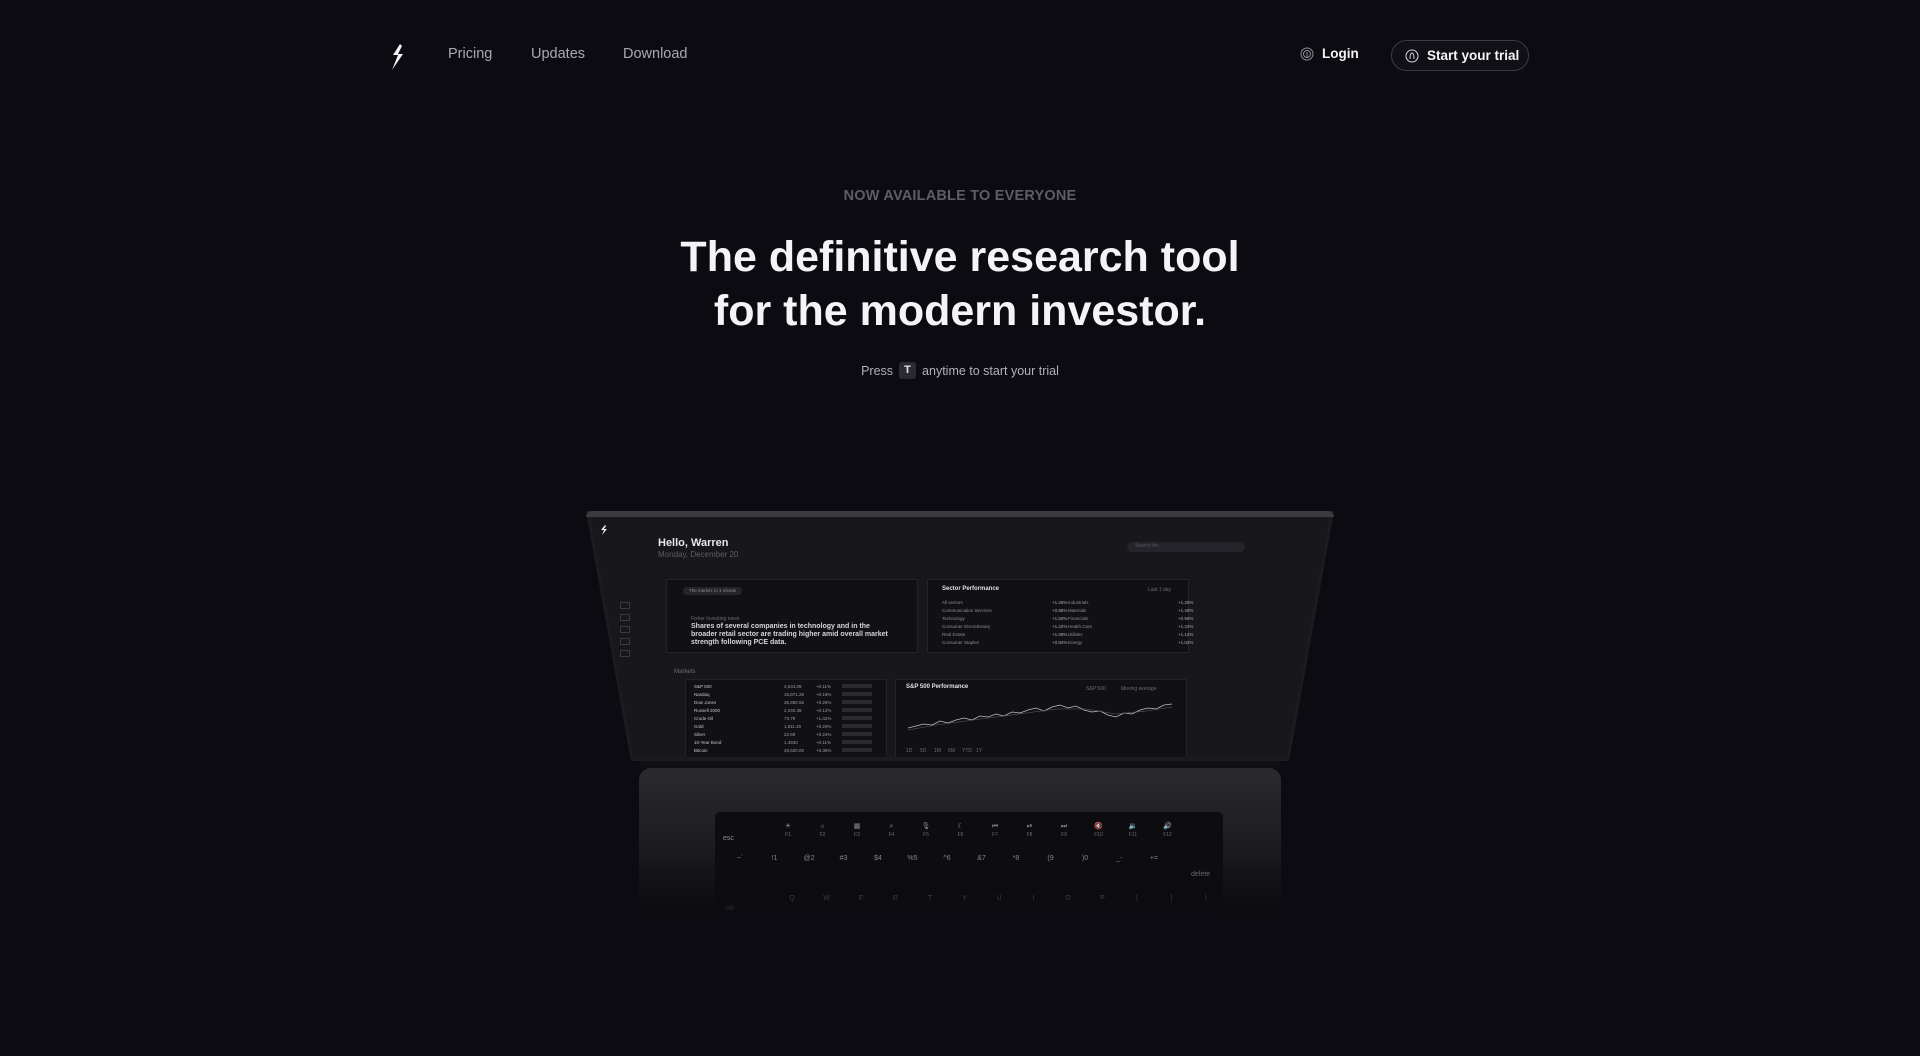 The image size is (1920, 1056). I want to click on sector-row: Industrials +1.20%, so click(1130, 602).